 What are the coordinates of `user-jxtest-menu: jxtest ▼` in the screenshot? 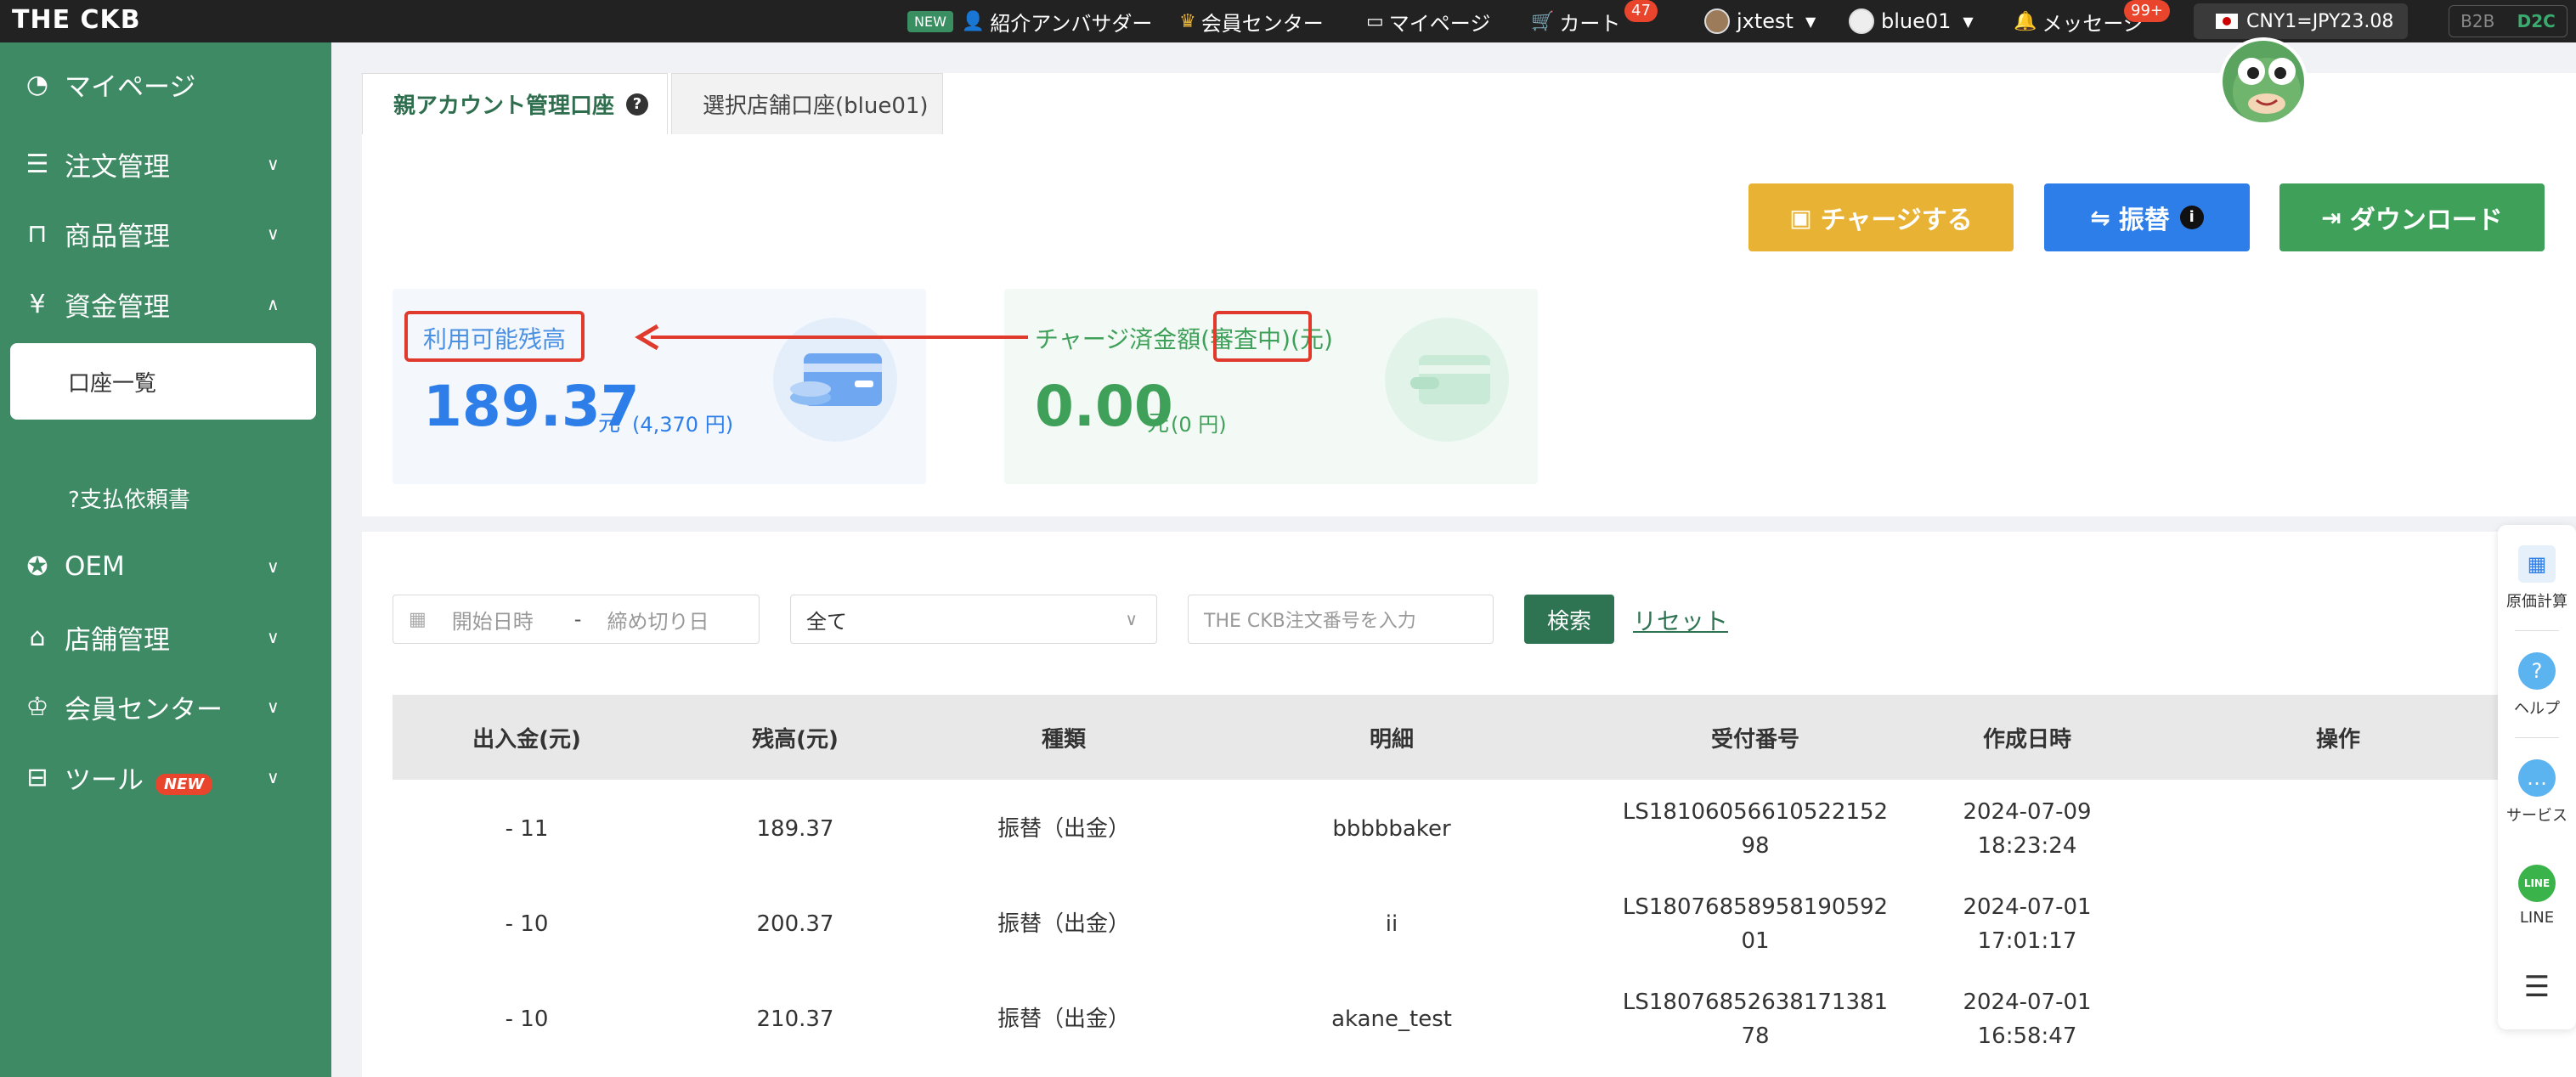 It's located at (1760, 21).